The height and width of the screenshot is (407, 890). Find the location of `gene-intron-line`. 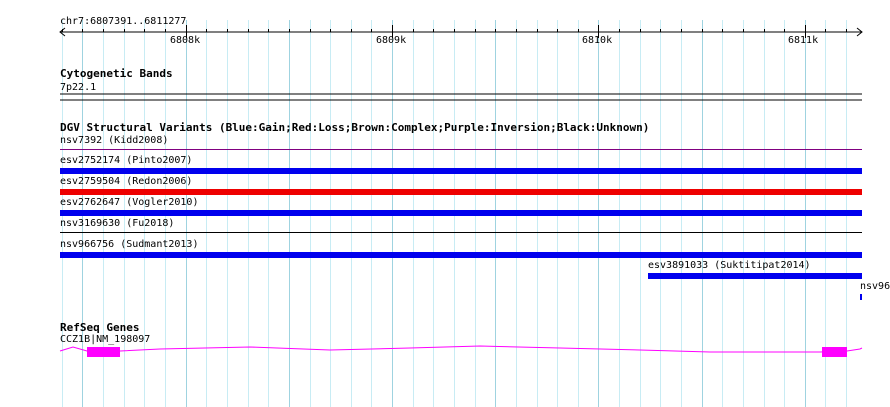

gene-intron-line is located at coordinates (461, 349).